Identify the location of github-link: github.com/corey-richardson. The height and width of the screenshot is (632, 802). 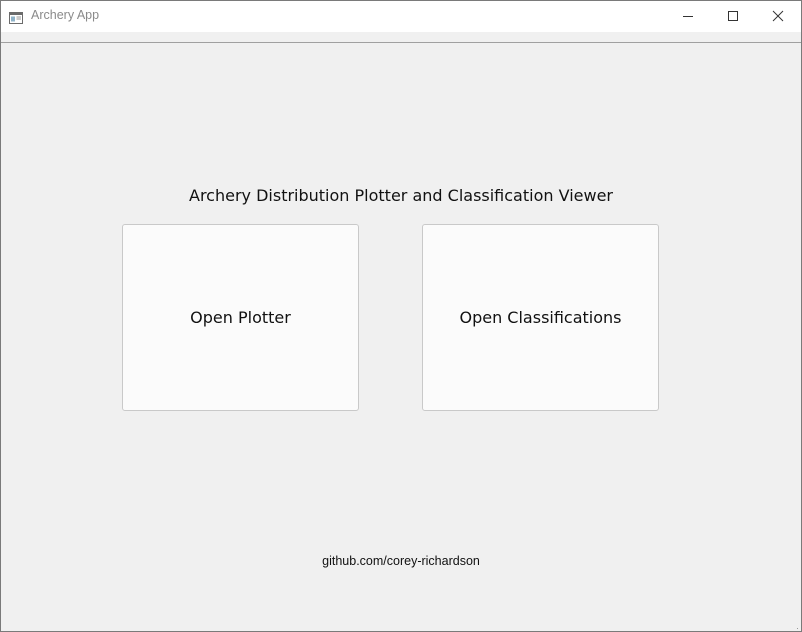
(401, 561).